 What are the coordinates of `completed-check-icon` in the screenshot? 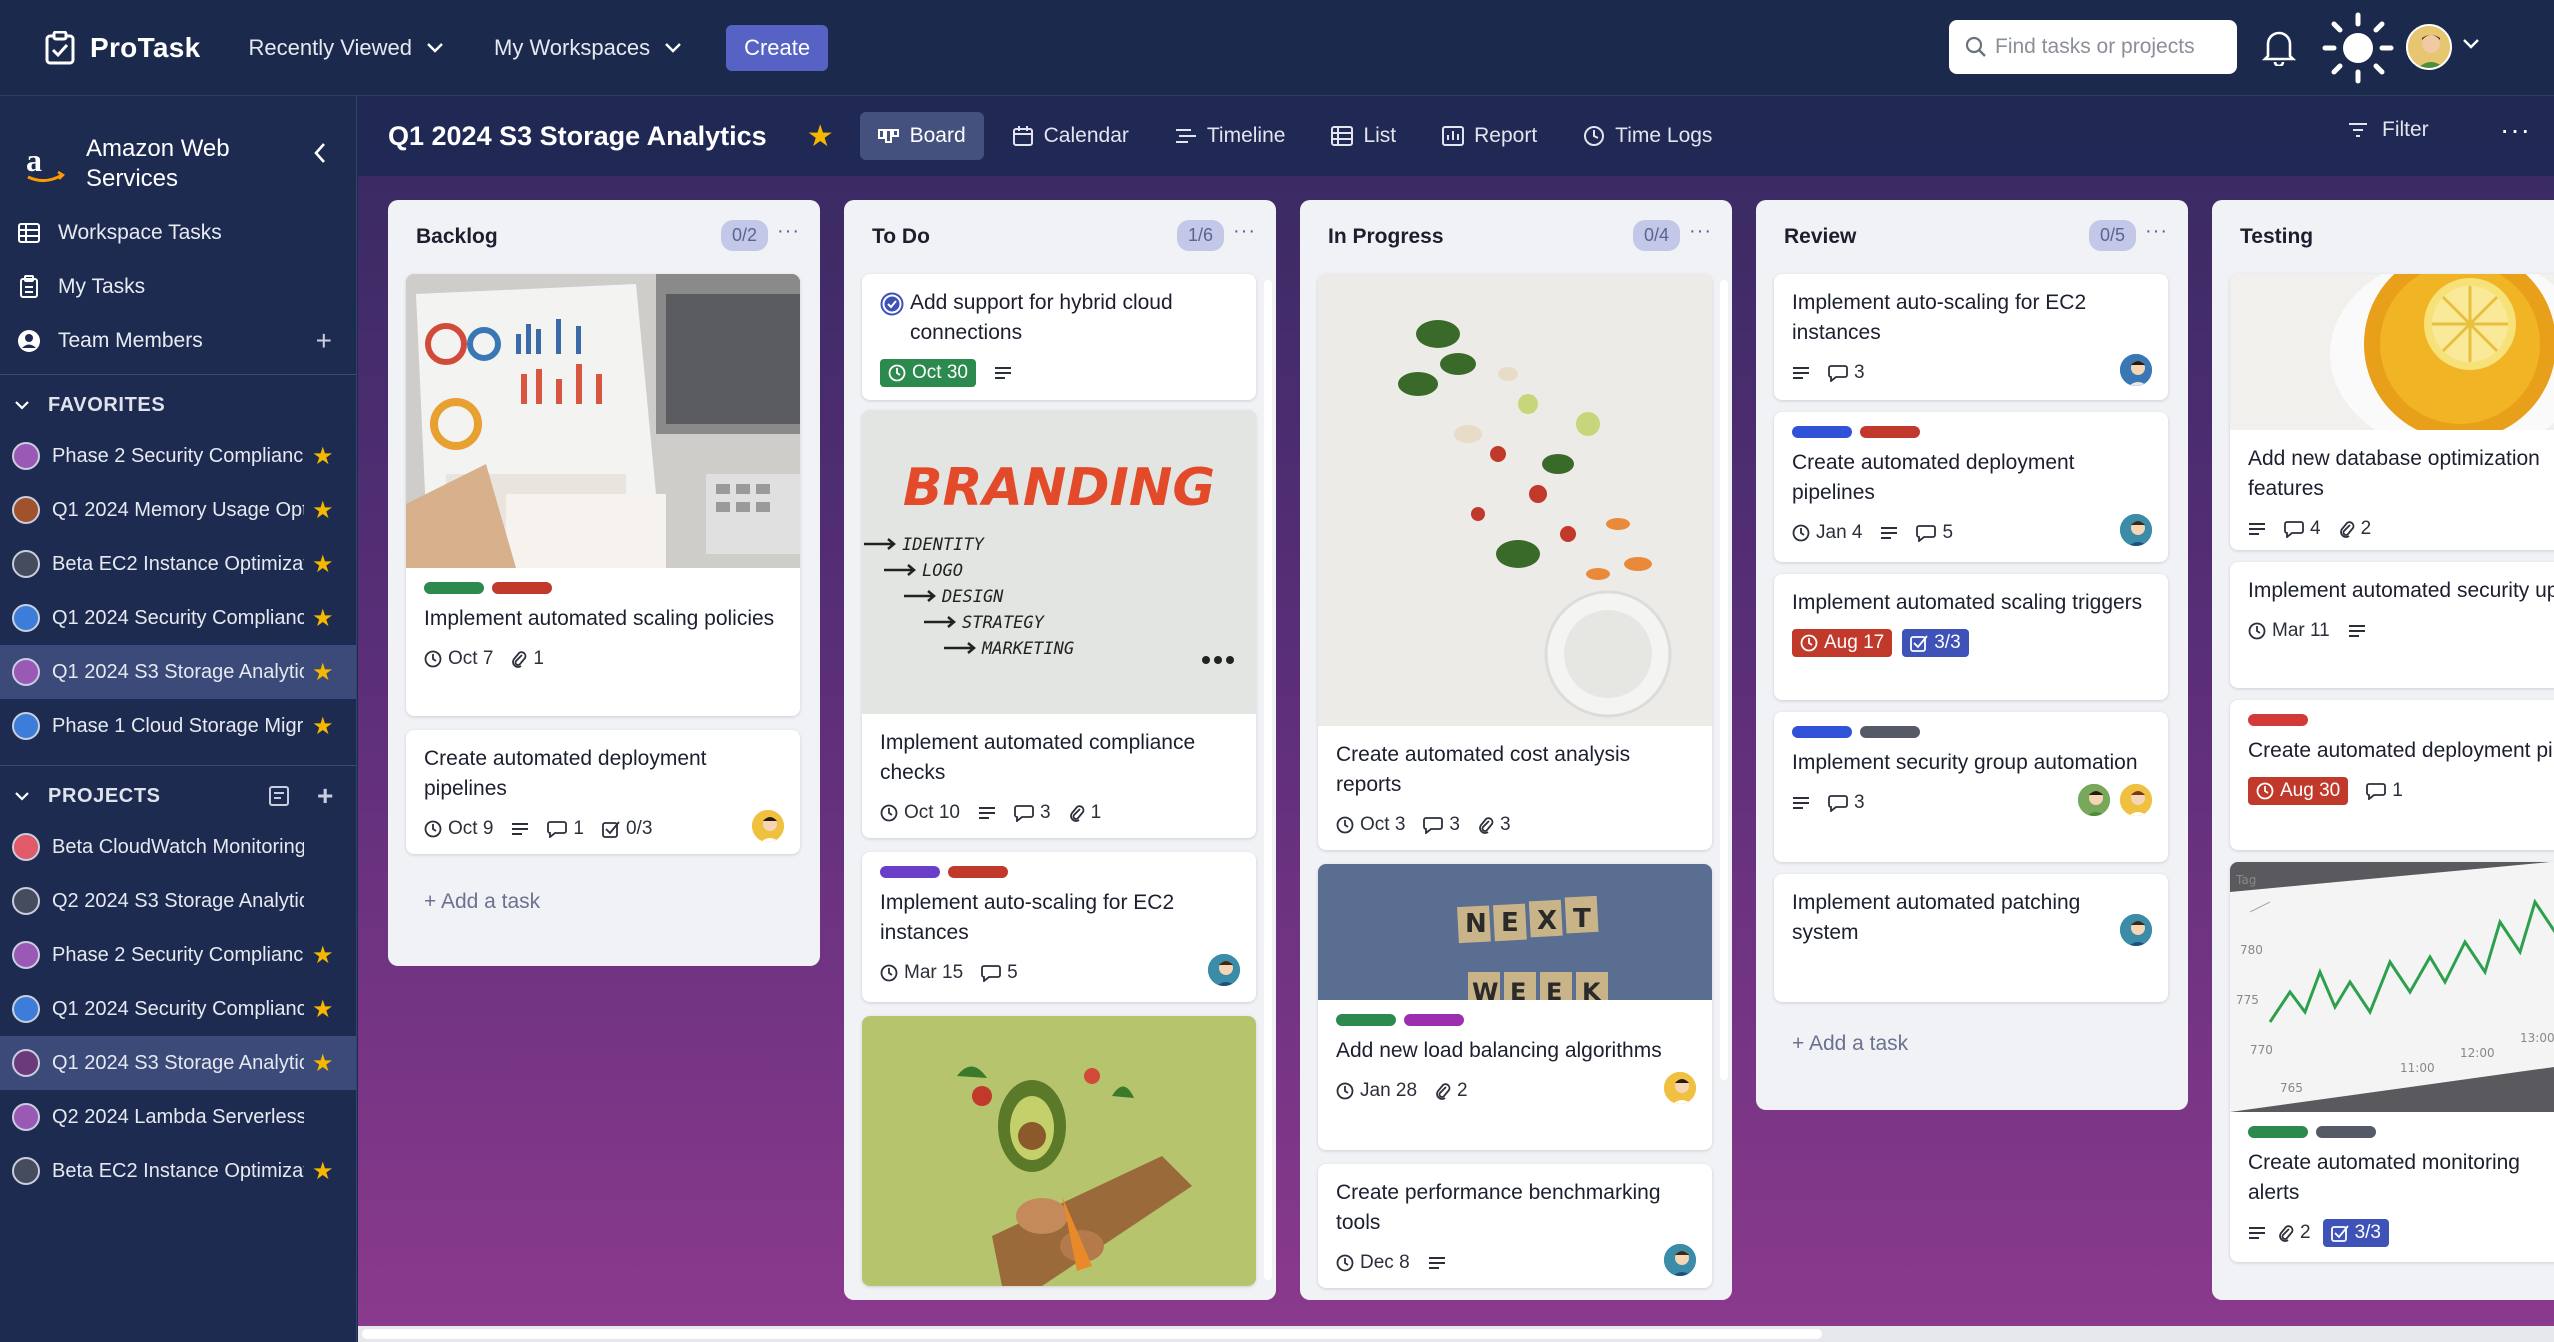 It's located at (892, 304).